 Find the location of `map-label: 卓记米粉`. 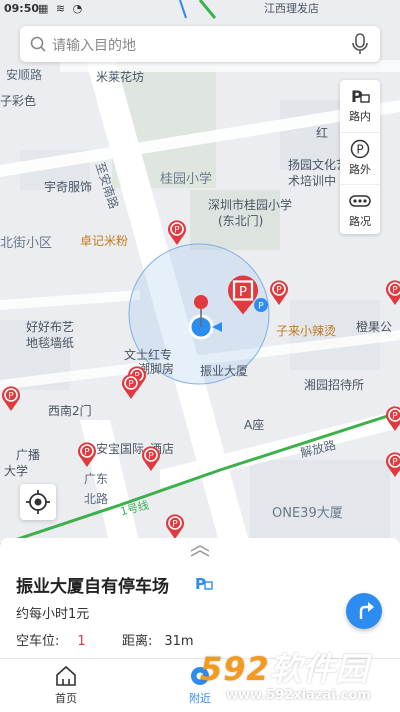

map-label: 卓记米粉 is located at coordinates (104, 241).